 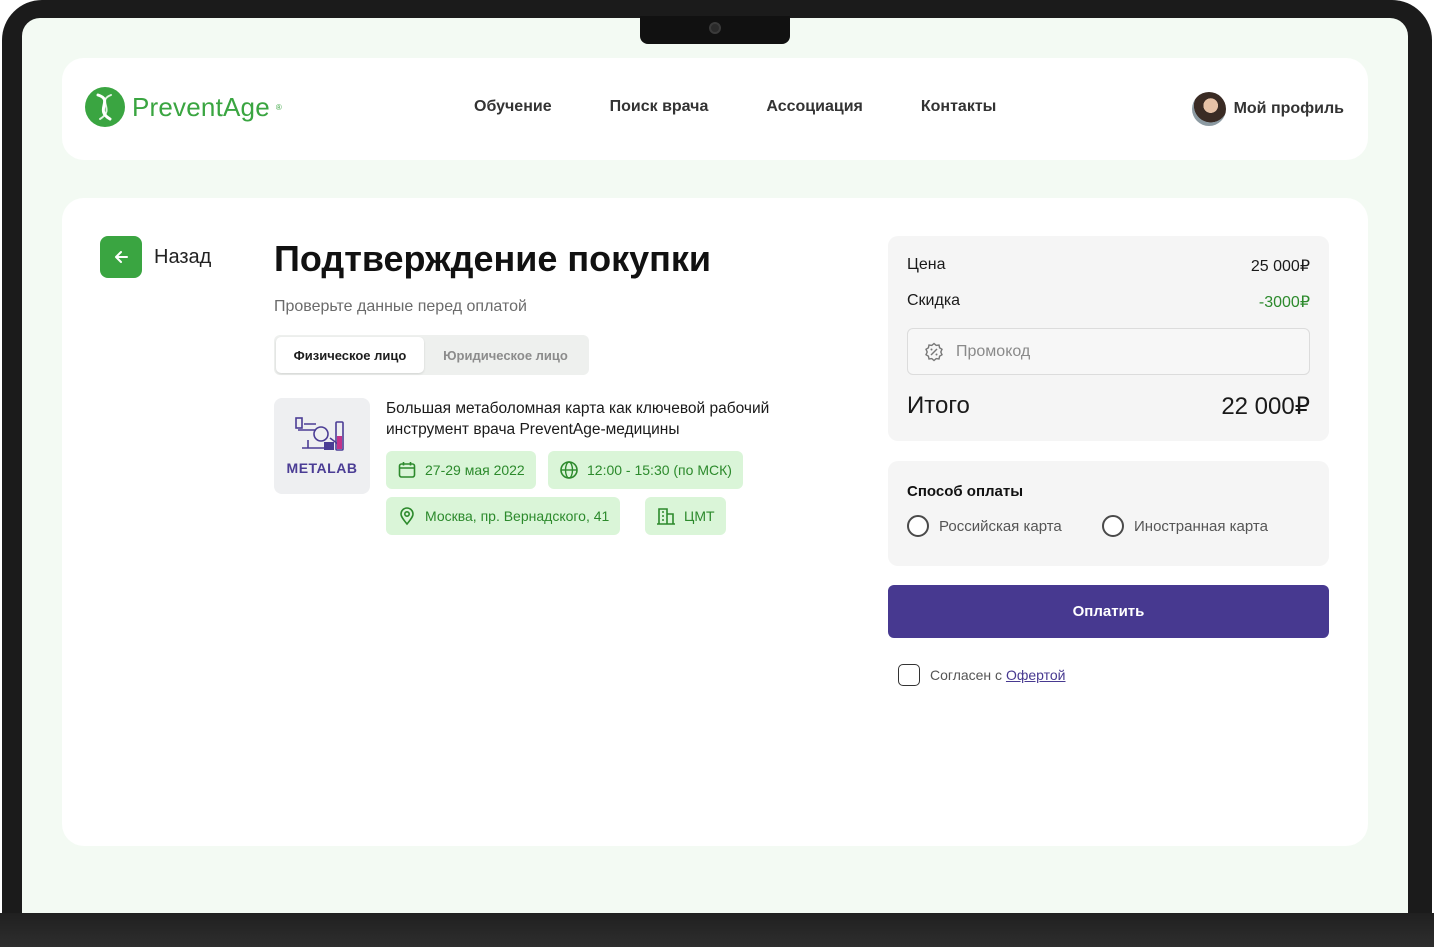 I want to click on customer-type-toggle: Физическое лицо Юридическое лицо, so click(x=431, y=355).